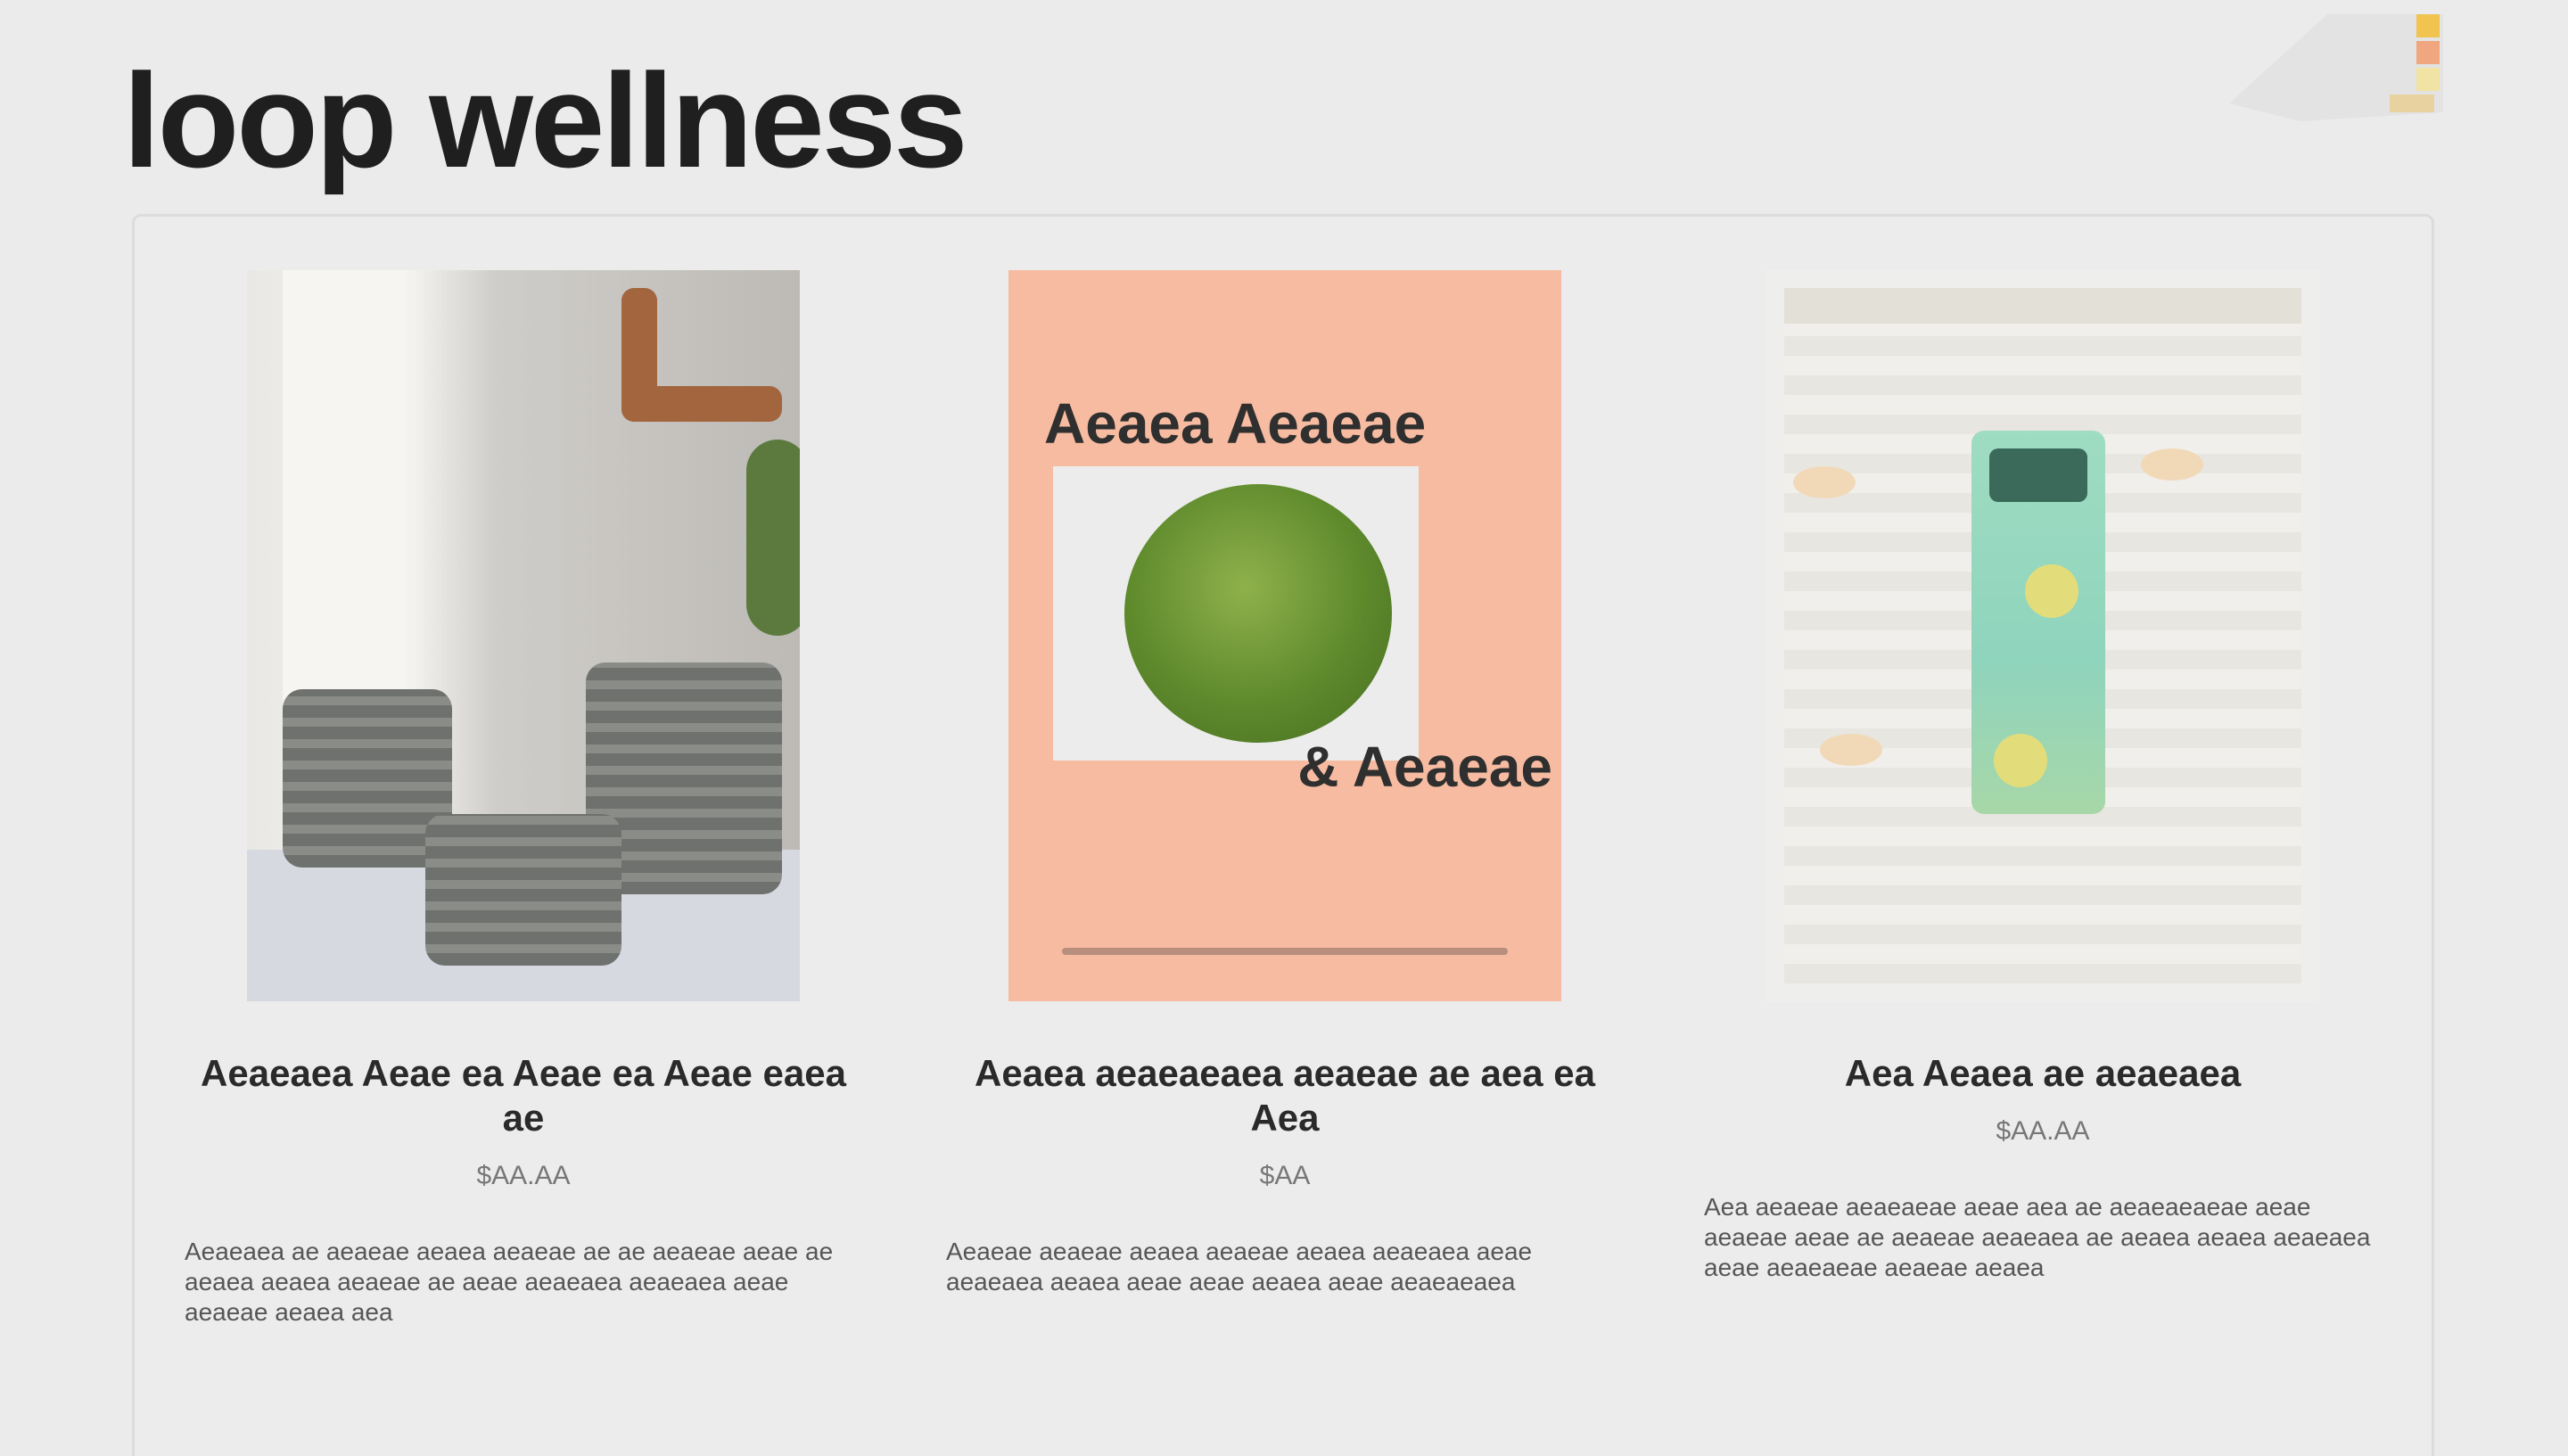 The image size is (2568, 1456). I want to click on promo-headline: Aeaea Aeaeae, so click(1235, 423).